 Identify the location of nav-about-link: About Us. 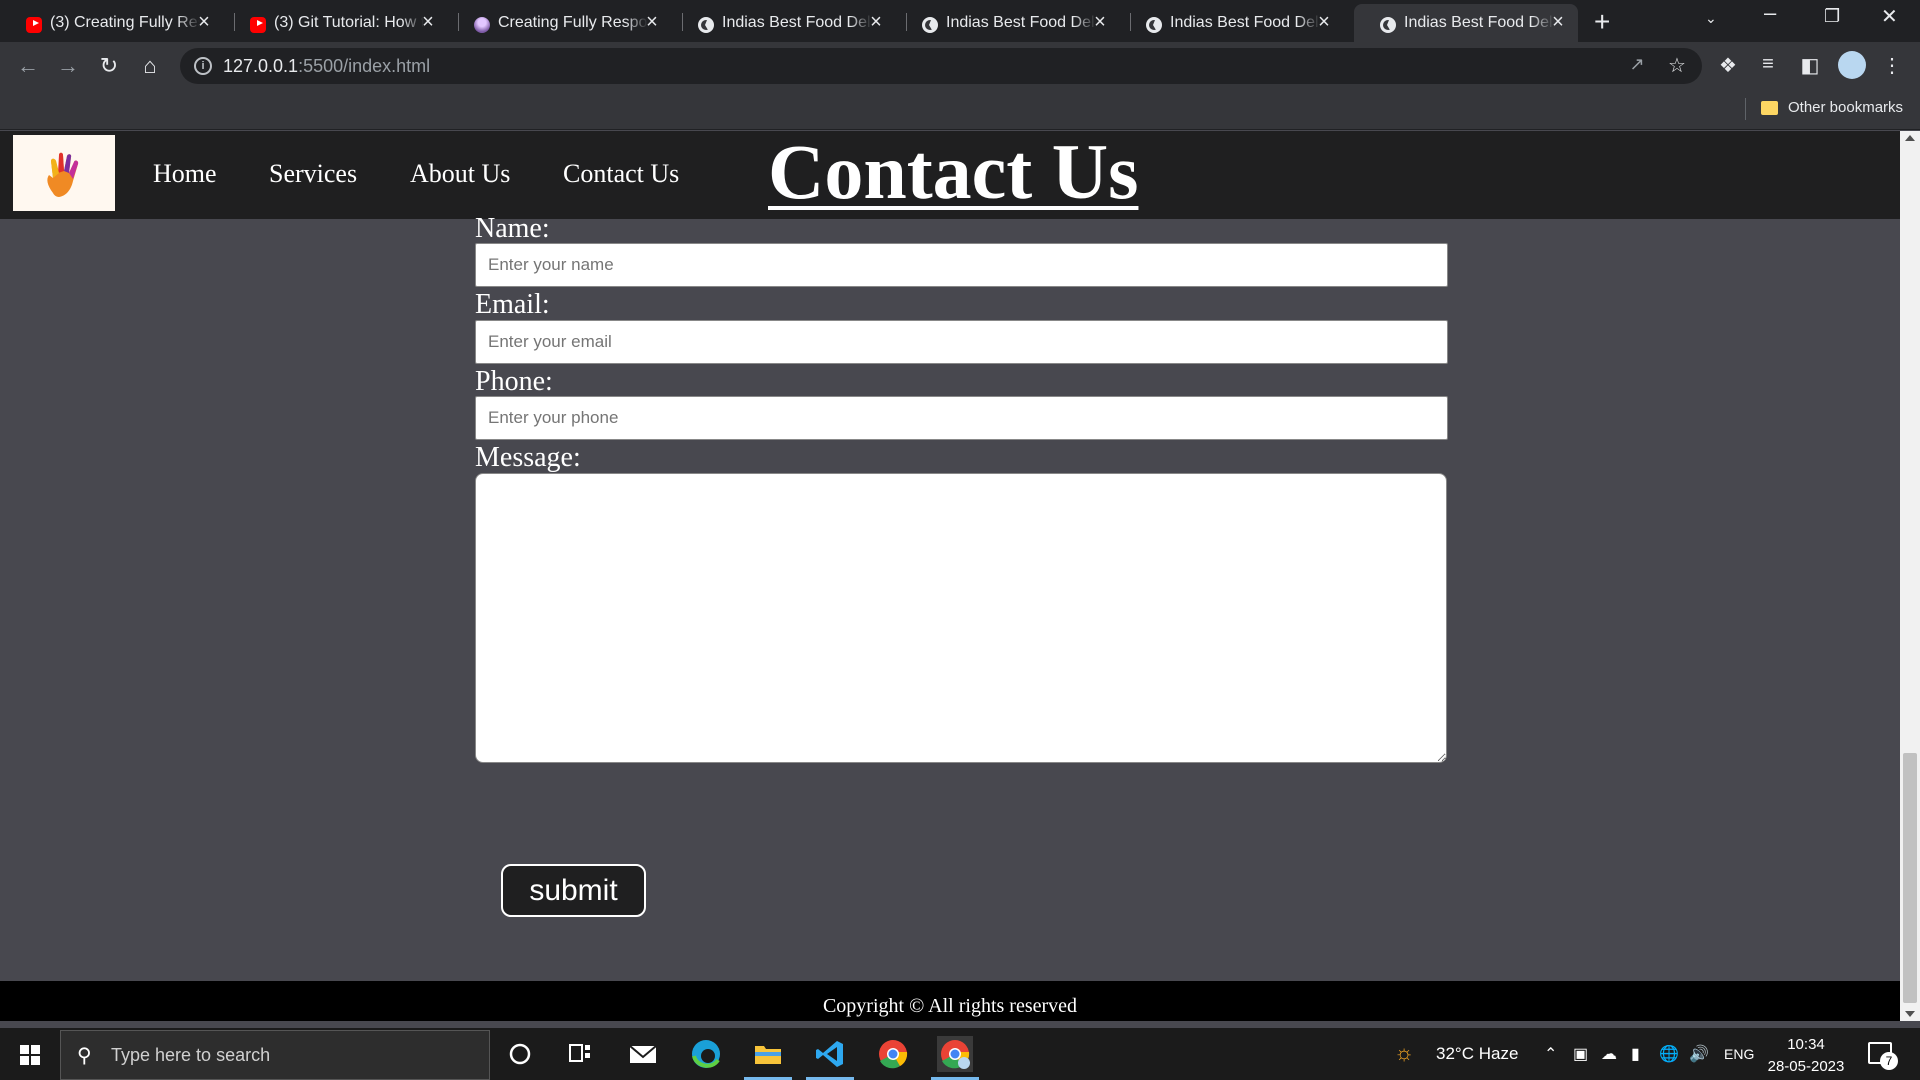
(460, 174).